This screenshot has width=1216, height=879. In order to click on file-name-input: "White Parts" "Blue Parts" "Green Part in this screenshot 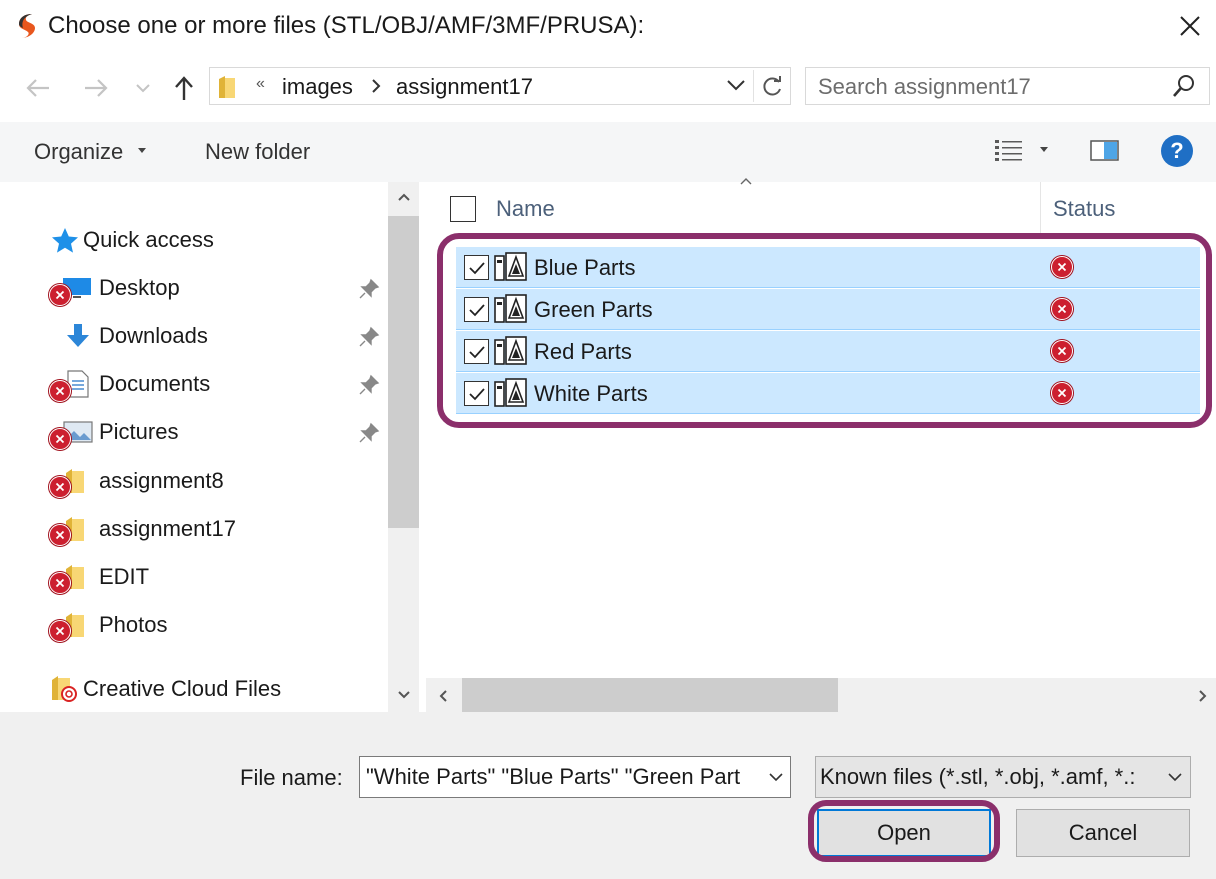, I will do `click(575, 777)`.